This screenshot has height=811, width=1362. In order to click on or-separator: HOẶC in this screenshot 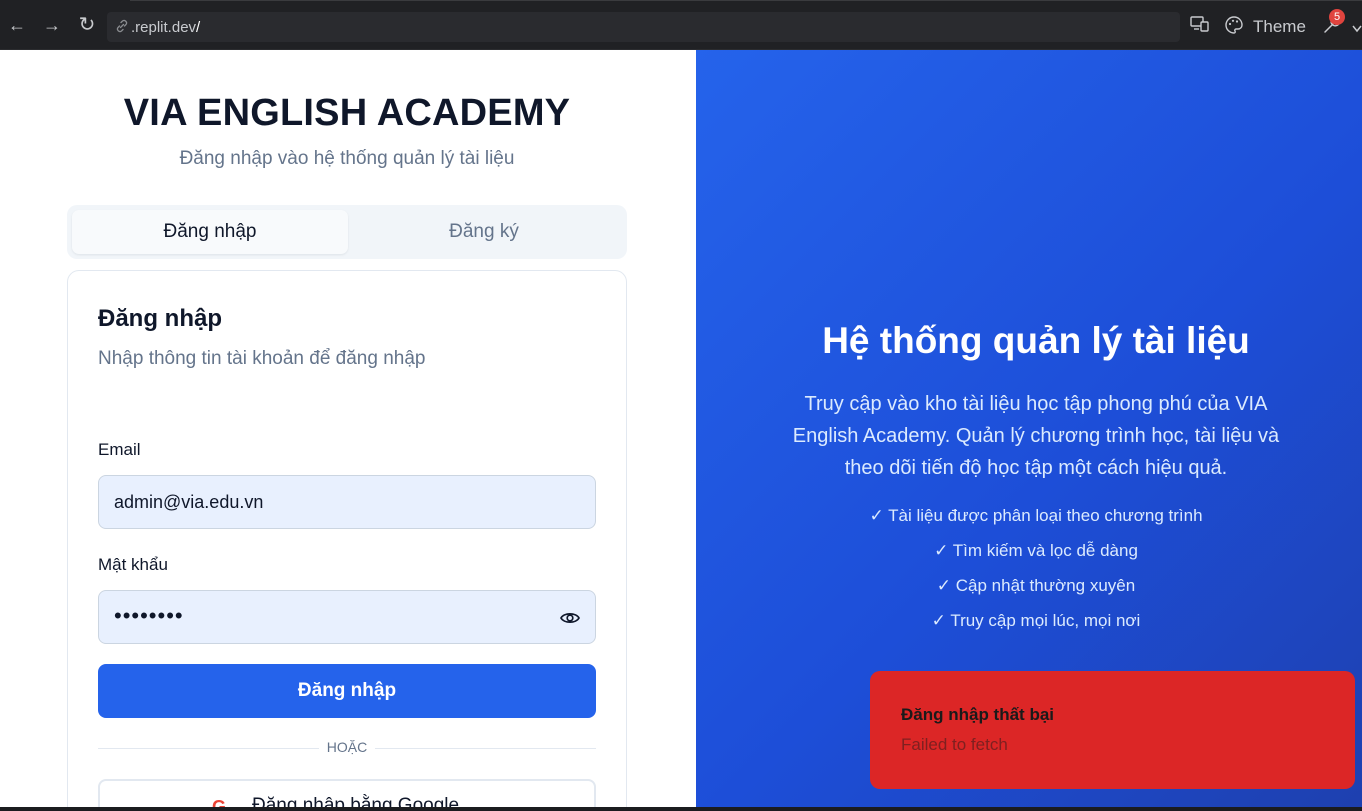, I will do `click(347, 747)`.